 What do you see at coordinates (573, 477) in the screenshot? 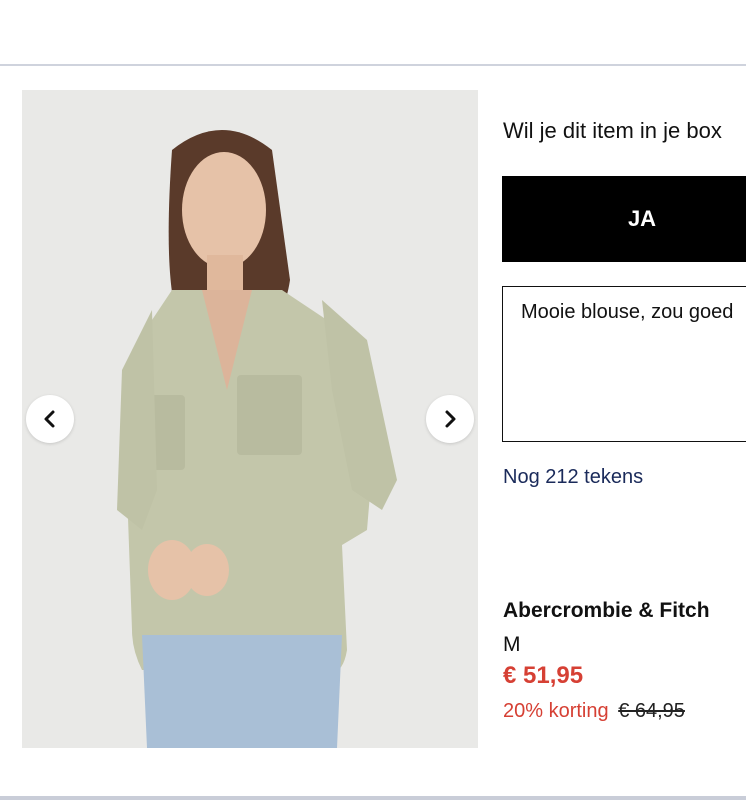
I see `characters-remaining: Nog 212 tekens` at bounding box center [573, 477].